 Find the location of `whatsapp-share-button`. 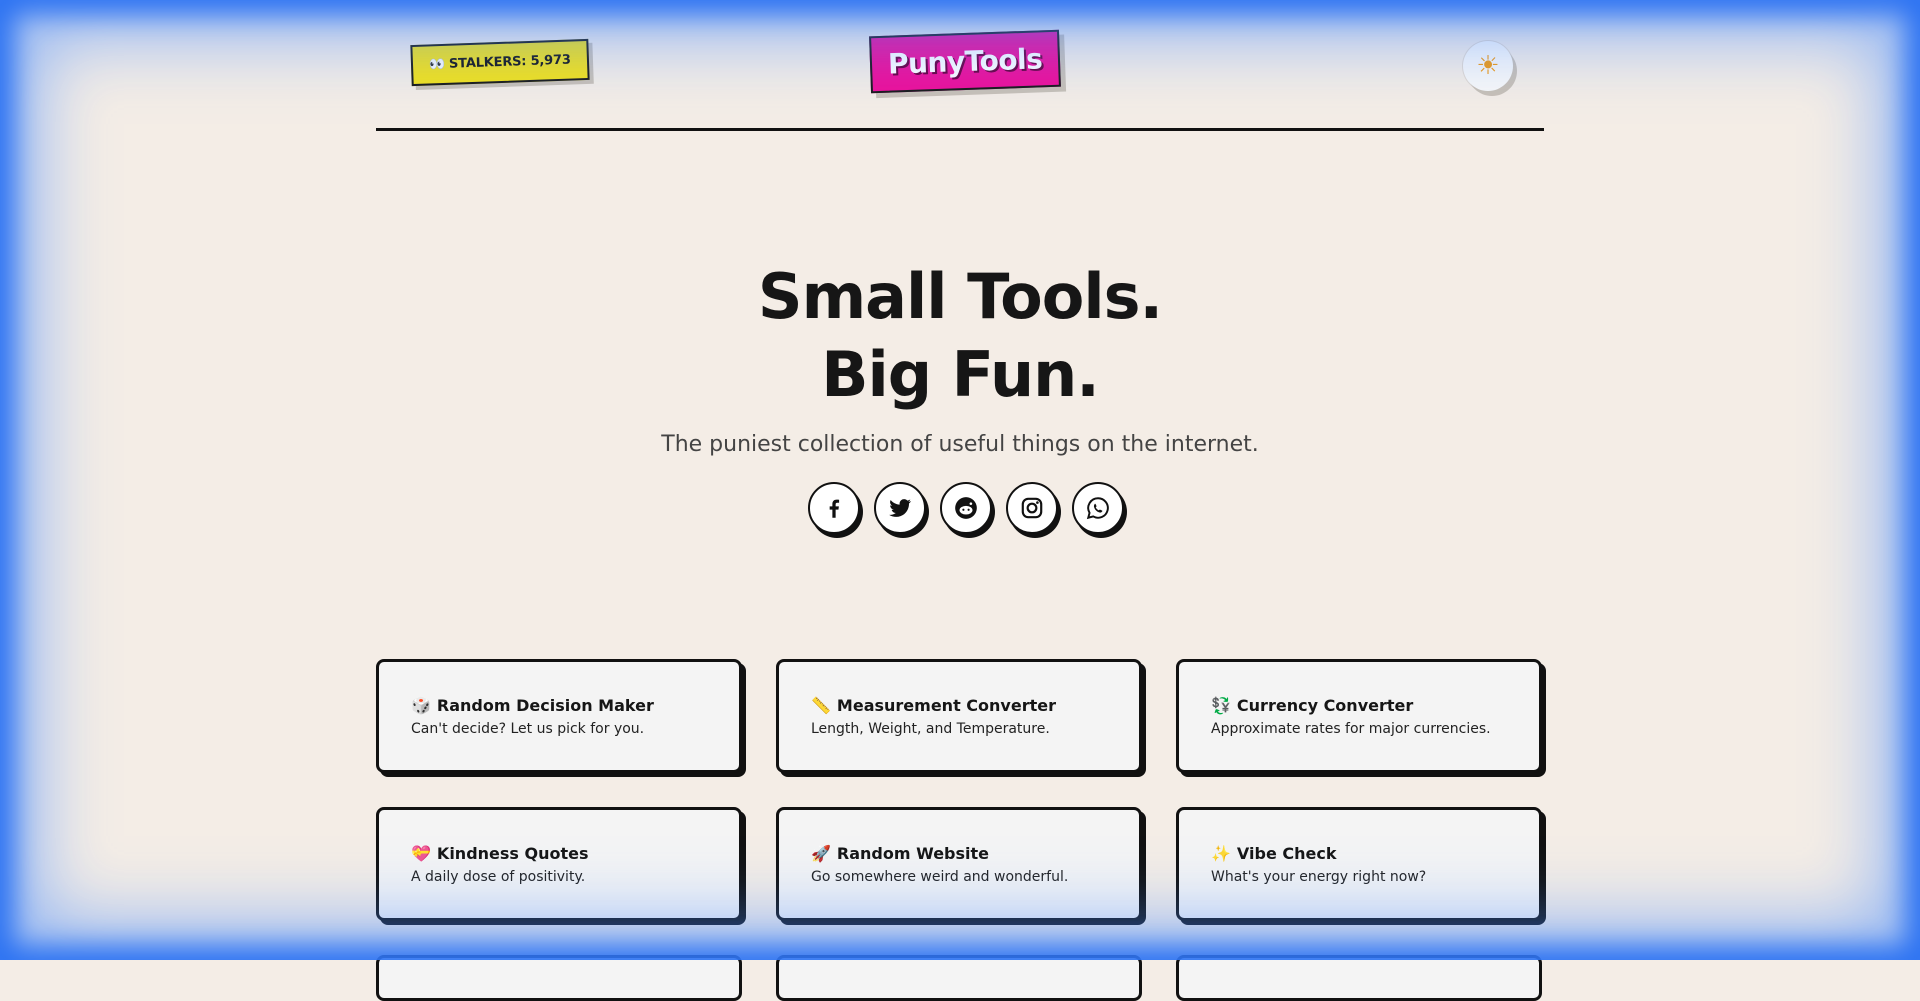

whatsapp-share-button is located at coordinates (1098, 508).